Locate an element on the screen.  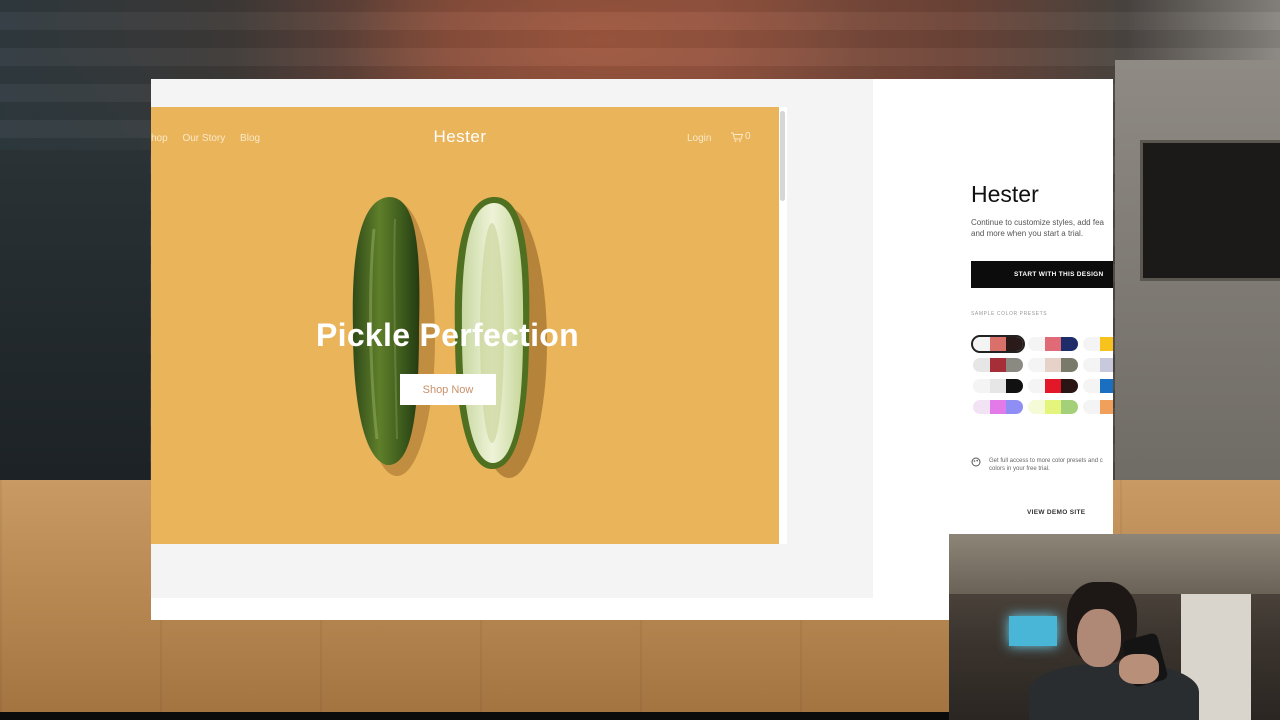
color-presets-heading: SAMPLE COLOR PRESETS is located at coordinates (1009, 314).